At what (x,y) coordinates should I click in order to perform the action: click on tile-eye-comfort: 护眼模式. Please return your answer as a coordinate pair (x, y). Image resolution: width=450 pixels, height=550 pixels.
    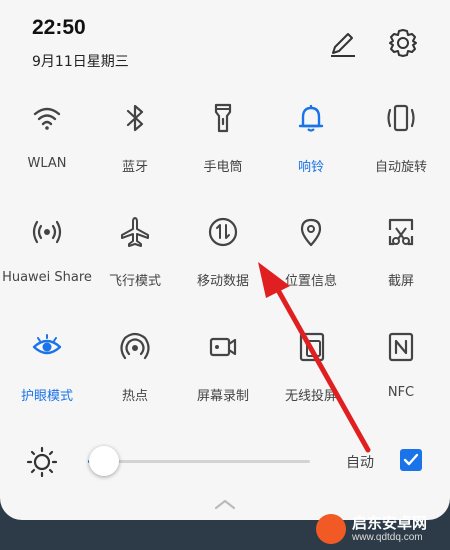
    Looking at the image, I should click on (47, 371).